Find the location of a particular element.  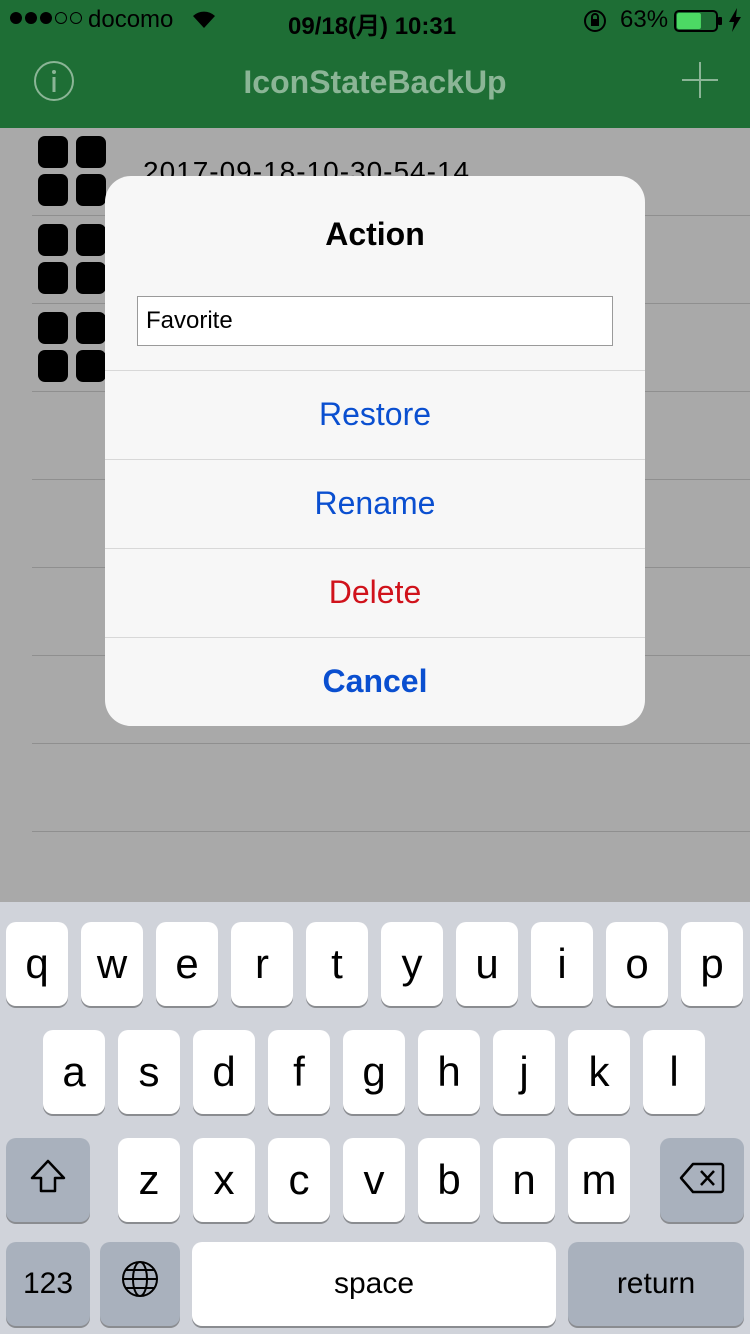

battery-percent: 63% is located at coordinates (644, 19).